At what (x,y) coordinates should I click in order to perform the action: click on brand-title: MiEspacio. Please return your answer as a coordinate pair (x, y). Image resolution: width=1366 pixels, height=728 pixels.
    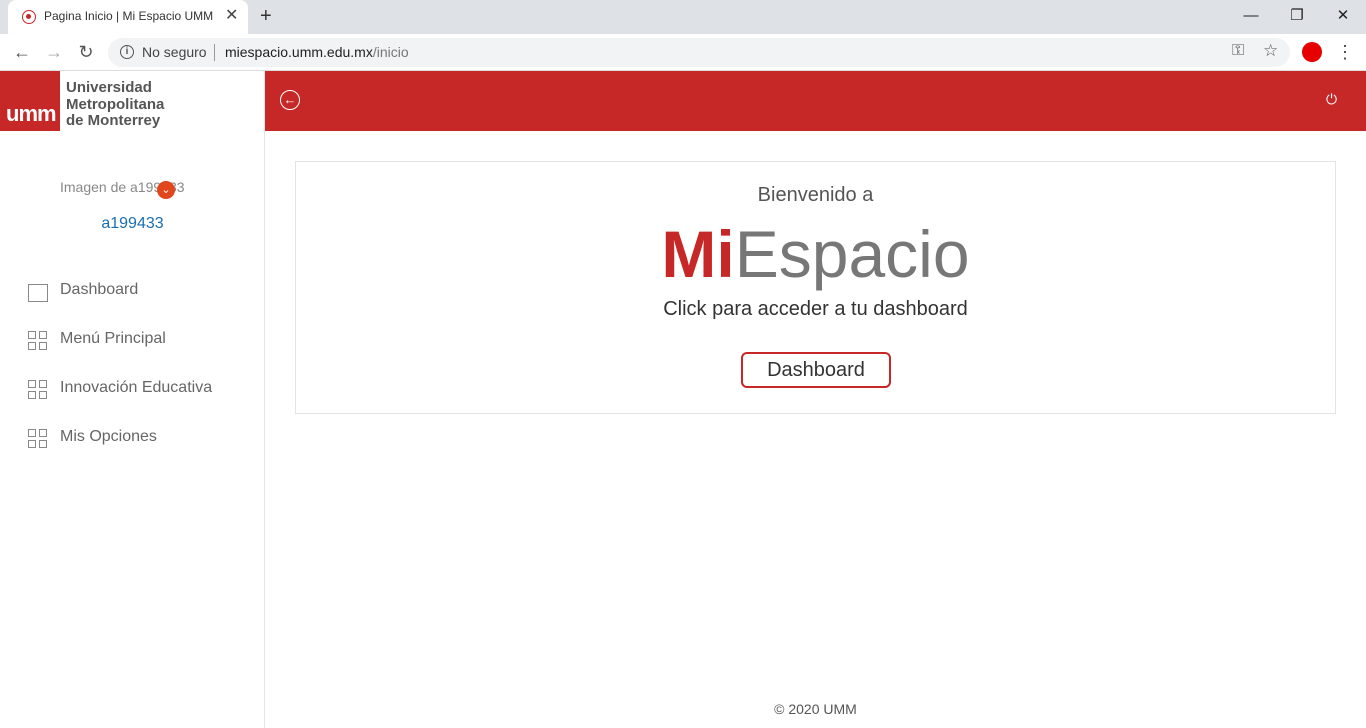
    Looking at the image, I should click on (815, 254).